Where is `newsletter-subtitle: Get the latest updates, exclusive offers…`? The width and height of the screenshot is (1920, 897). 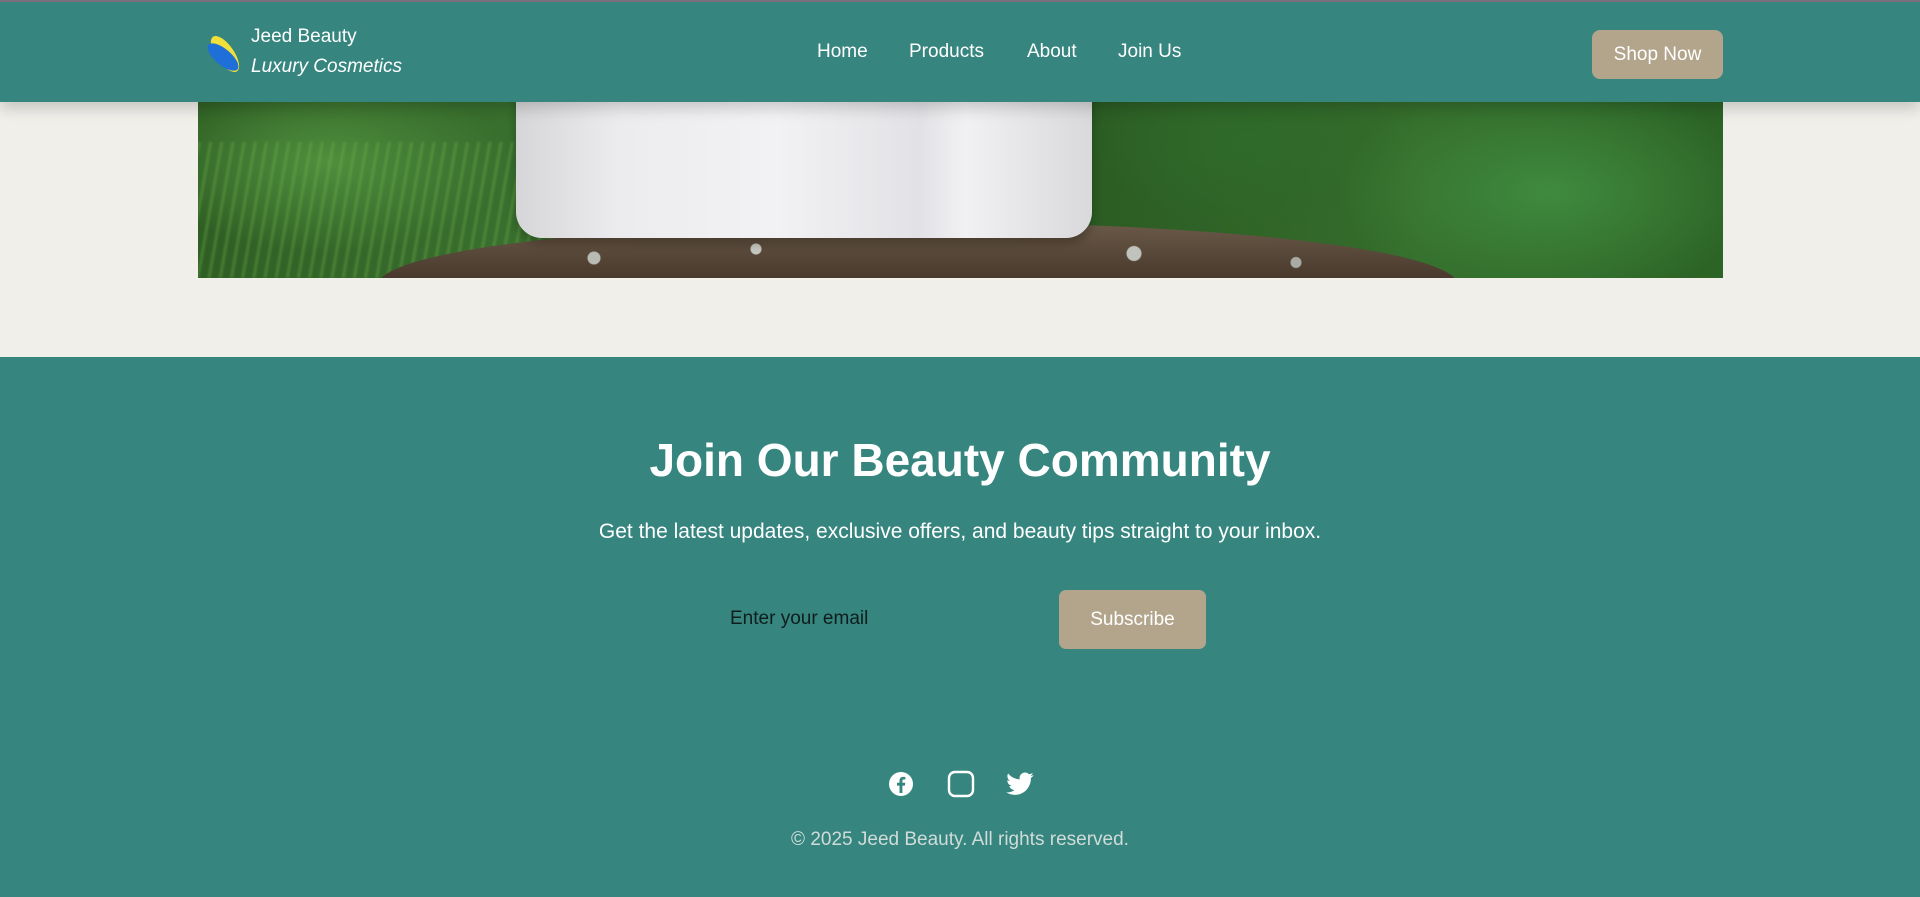 newsletter-subtitle: Get the latest updates, exclusive offers… is located at coordinates (960, 531).